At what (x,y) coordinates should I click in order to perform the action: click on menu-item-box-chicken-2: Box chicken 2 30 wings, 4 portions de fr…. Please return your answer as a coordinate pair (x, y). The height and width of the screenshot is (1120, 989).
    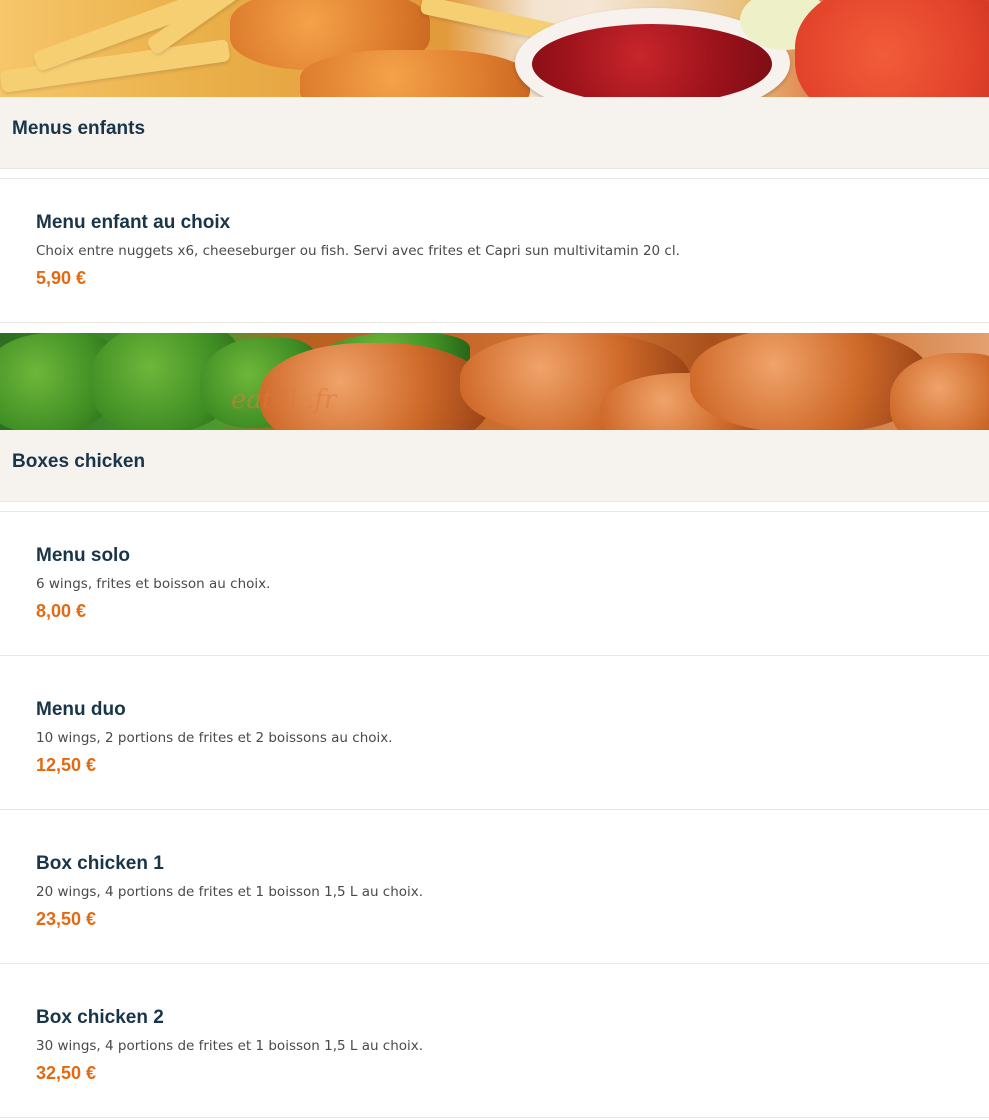
    Looking at the image, I should click on (494, 1046).